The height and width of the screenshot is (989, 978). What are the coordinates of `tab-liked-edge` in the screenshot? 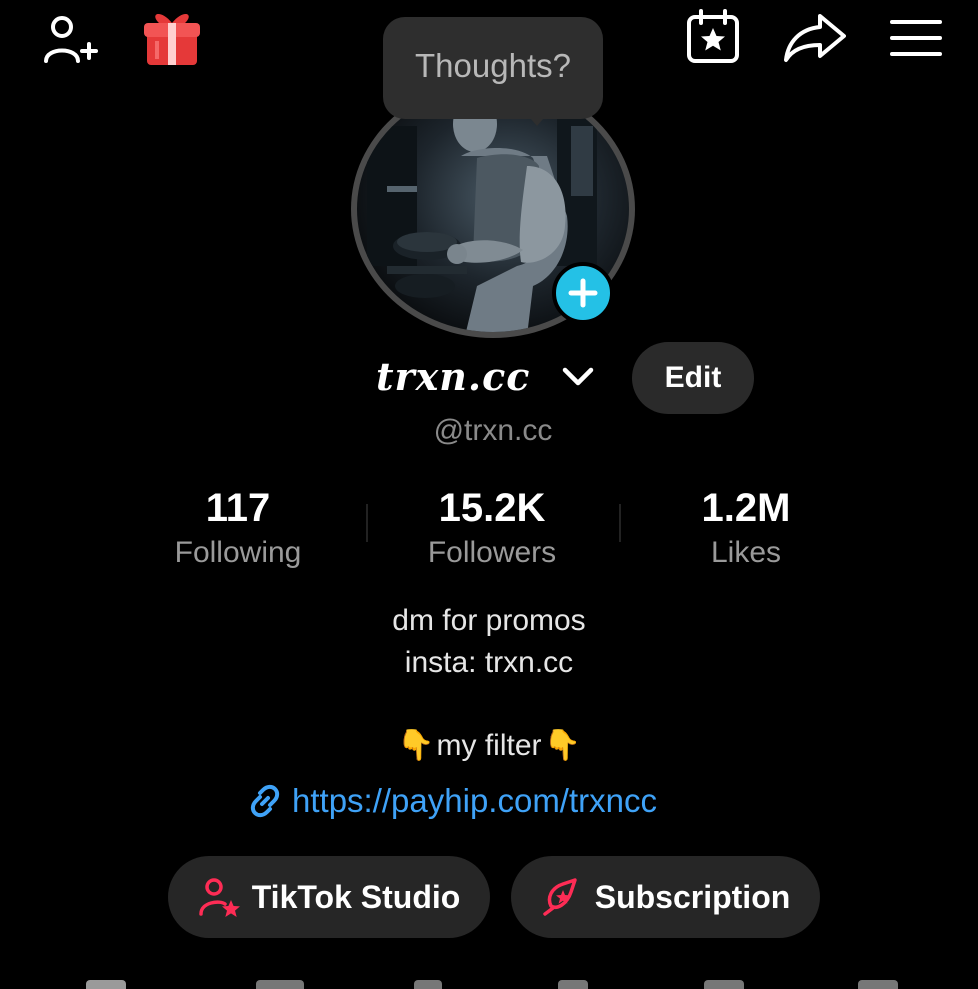 It's located at (724, 984).